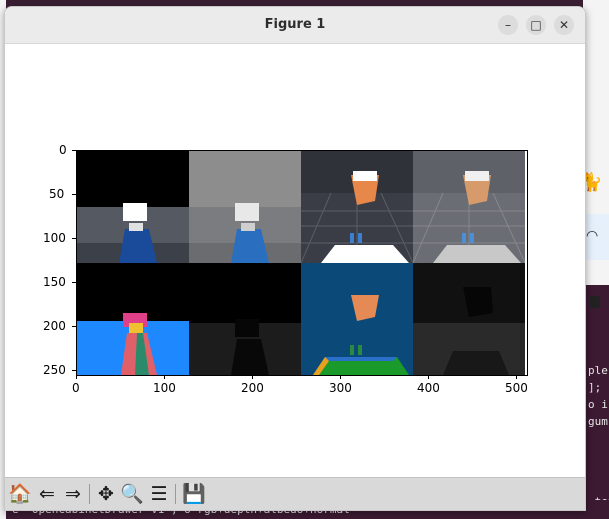  What do you see at coordinates (54, 326) in the screenshot?
I see `y-tick-label: 200` at bounding box center [54, 326].